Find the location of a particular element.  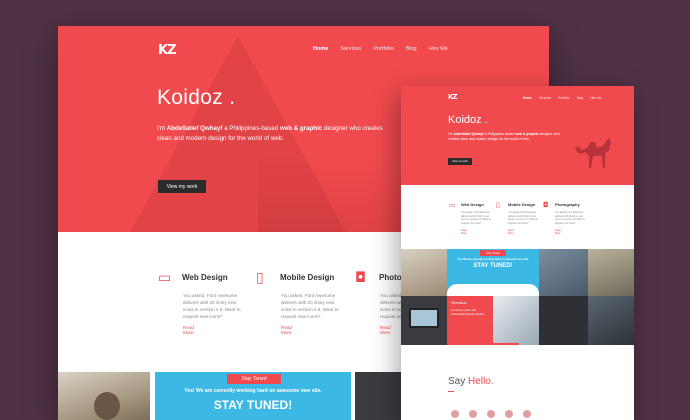

portfolio-devices is located at coordinates (516, 320).